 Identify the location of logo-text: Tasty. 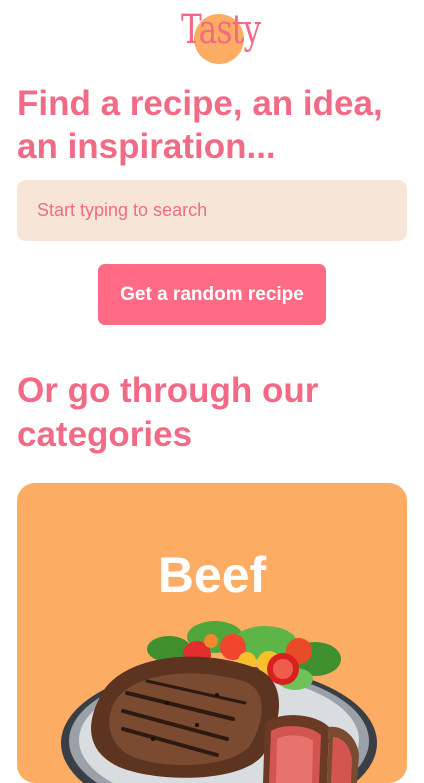
(221, 30).